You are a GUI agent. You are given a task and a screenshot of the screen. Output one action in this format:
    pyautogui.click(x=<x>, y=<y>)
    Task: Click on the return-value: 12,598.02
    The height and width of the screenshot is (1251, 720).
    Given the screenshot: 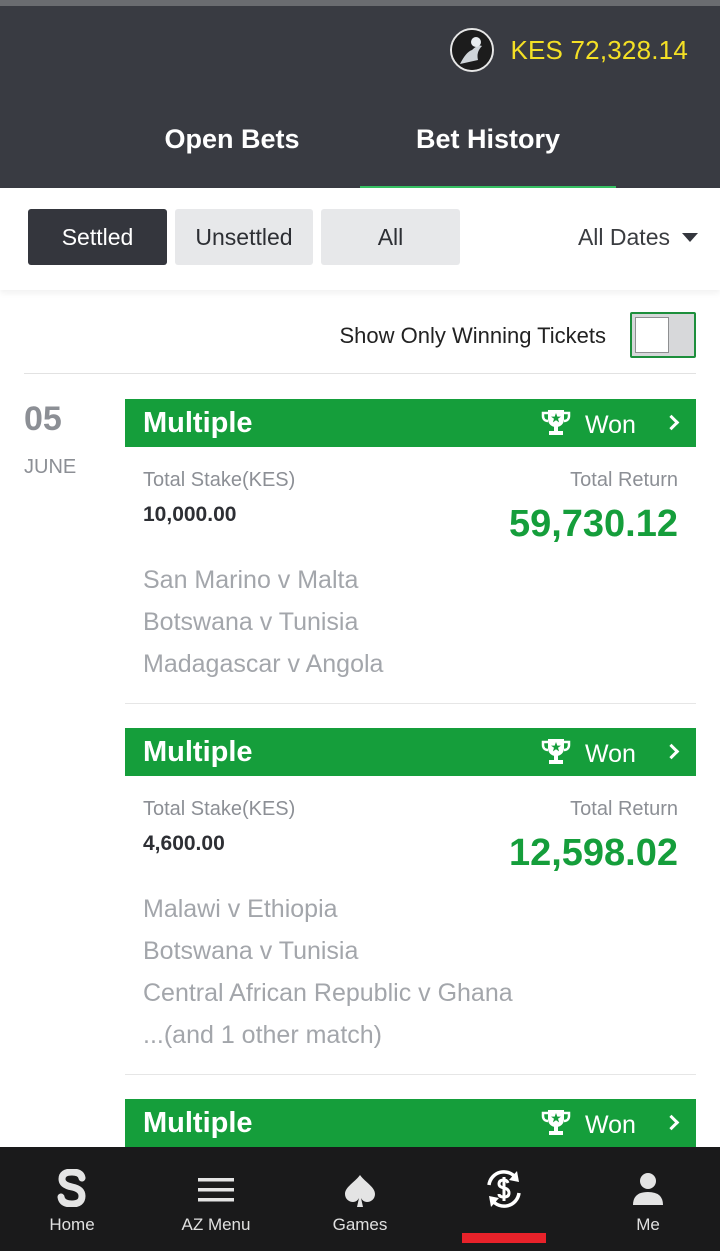 What is the action you would take?
    pyautogui.click(x=593, y=853)
    